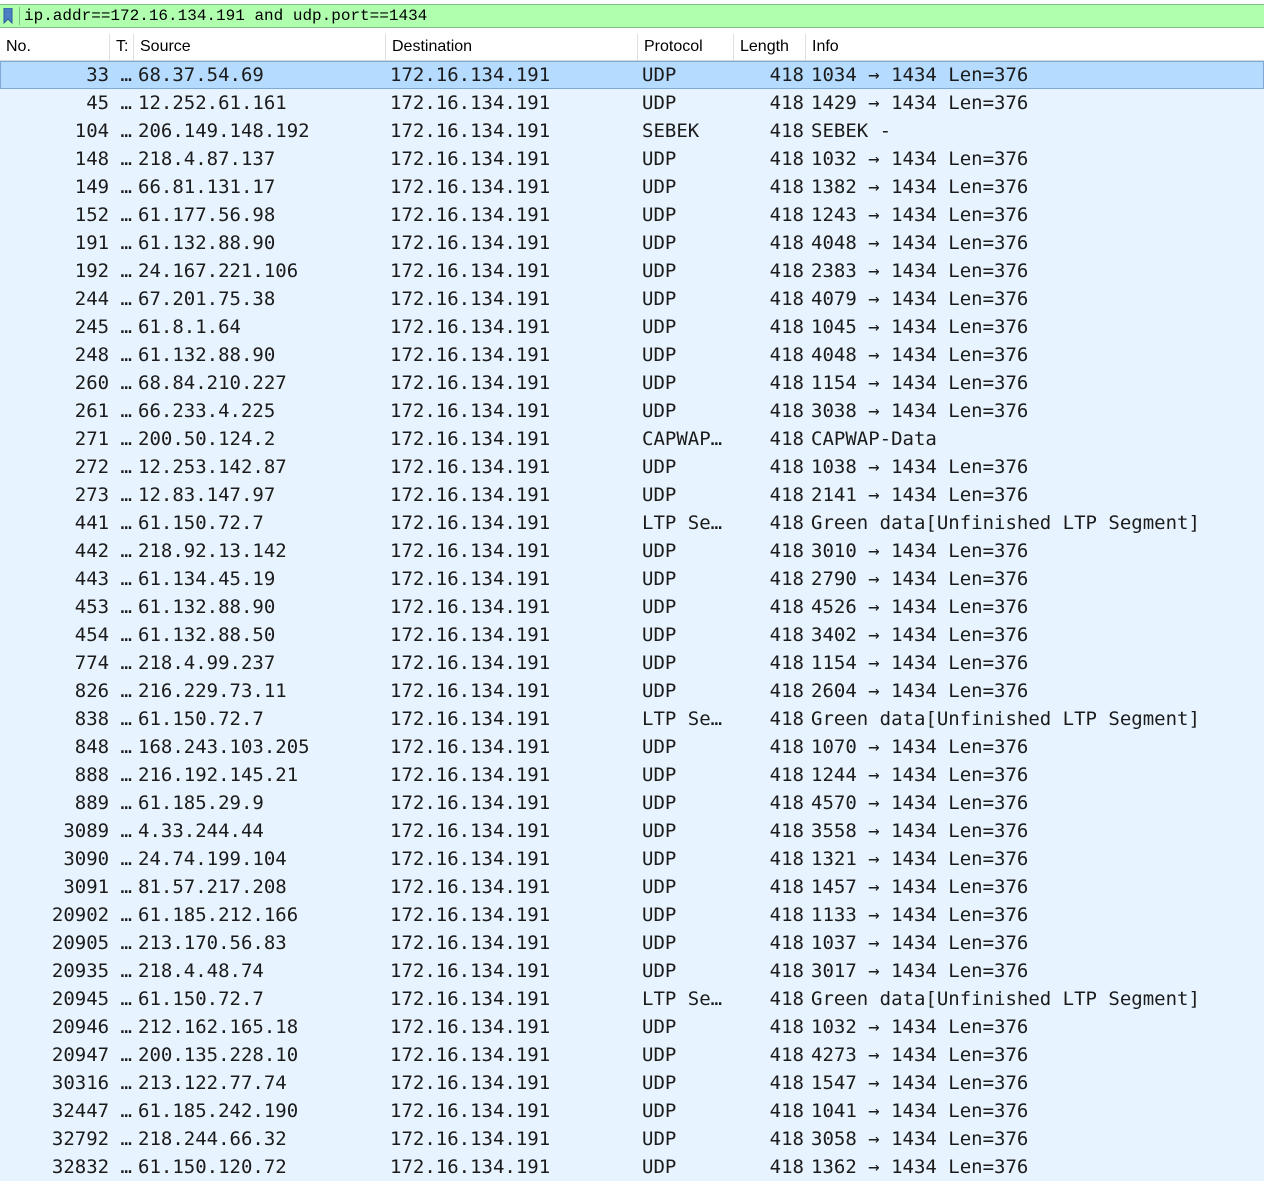  What do you see at coordinates (207, 299) in the screenshot?
I see `cell-source: 67.201.75.38` at bounding box center [207, 299].